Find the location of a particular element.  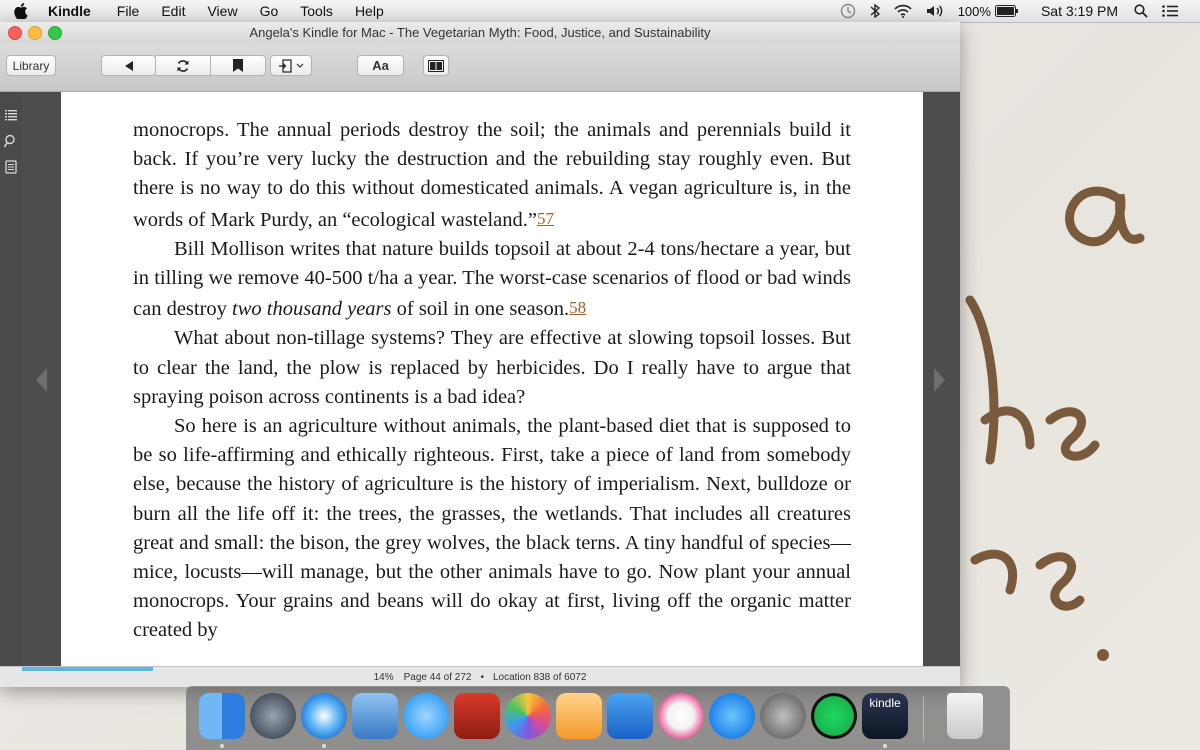

footnote-link: 57 is located at coordinates (545, 218).